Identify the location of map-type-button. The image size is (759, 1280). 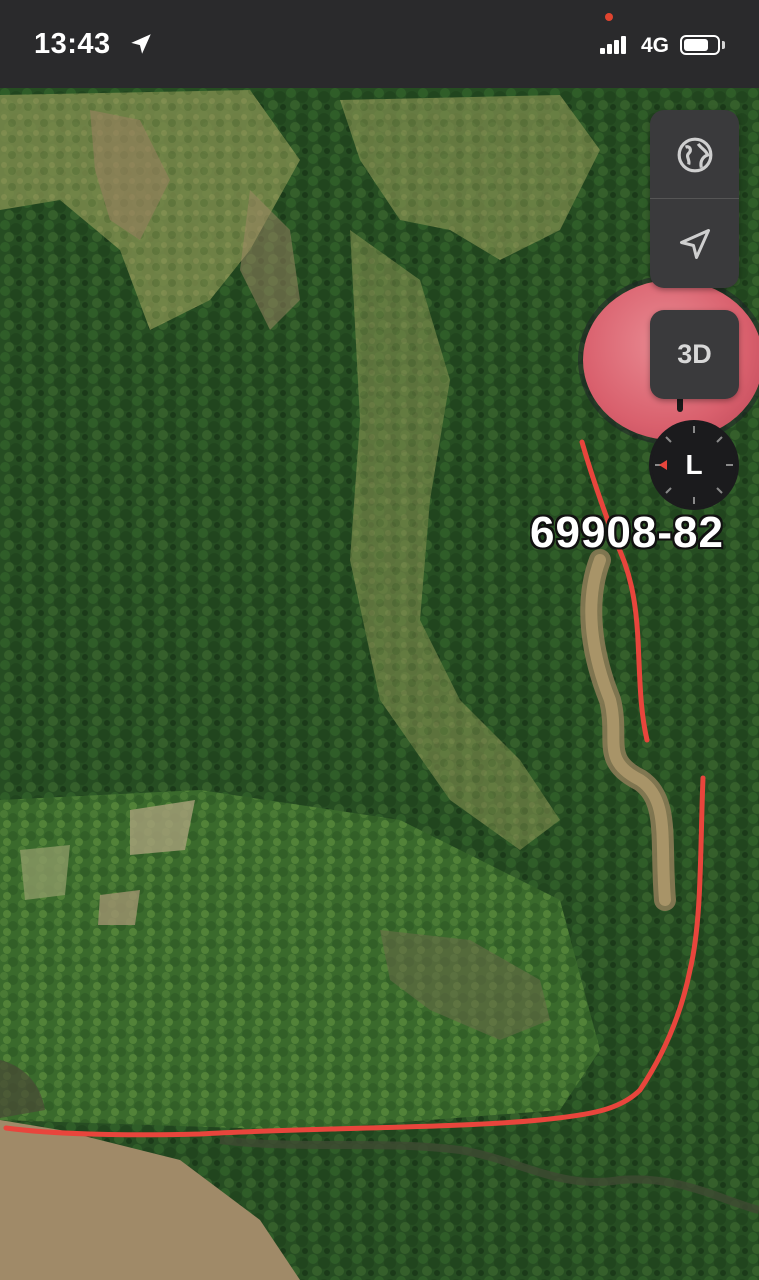
(694, 154).